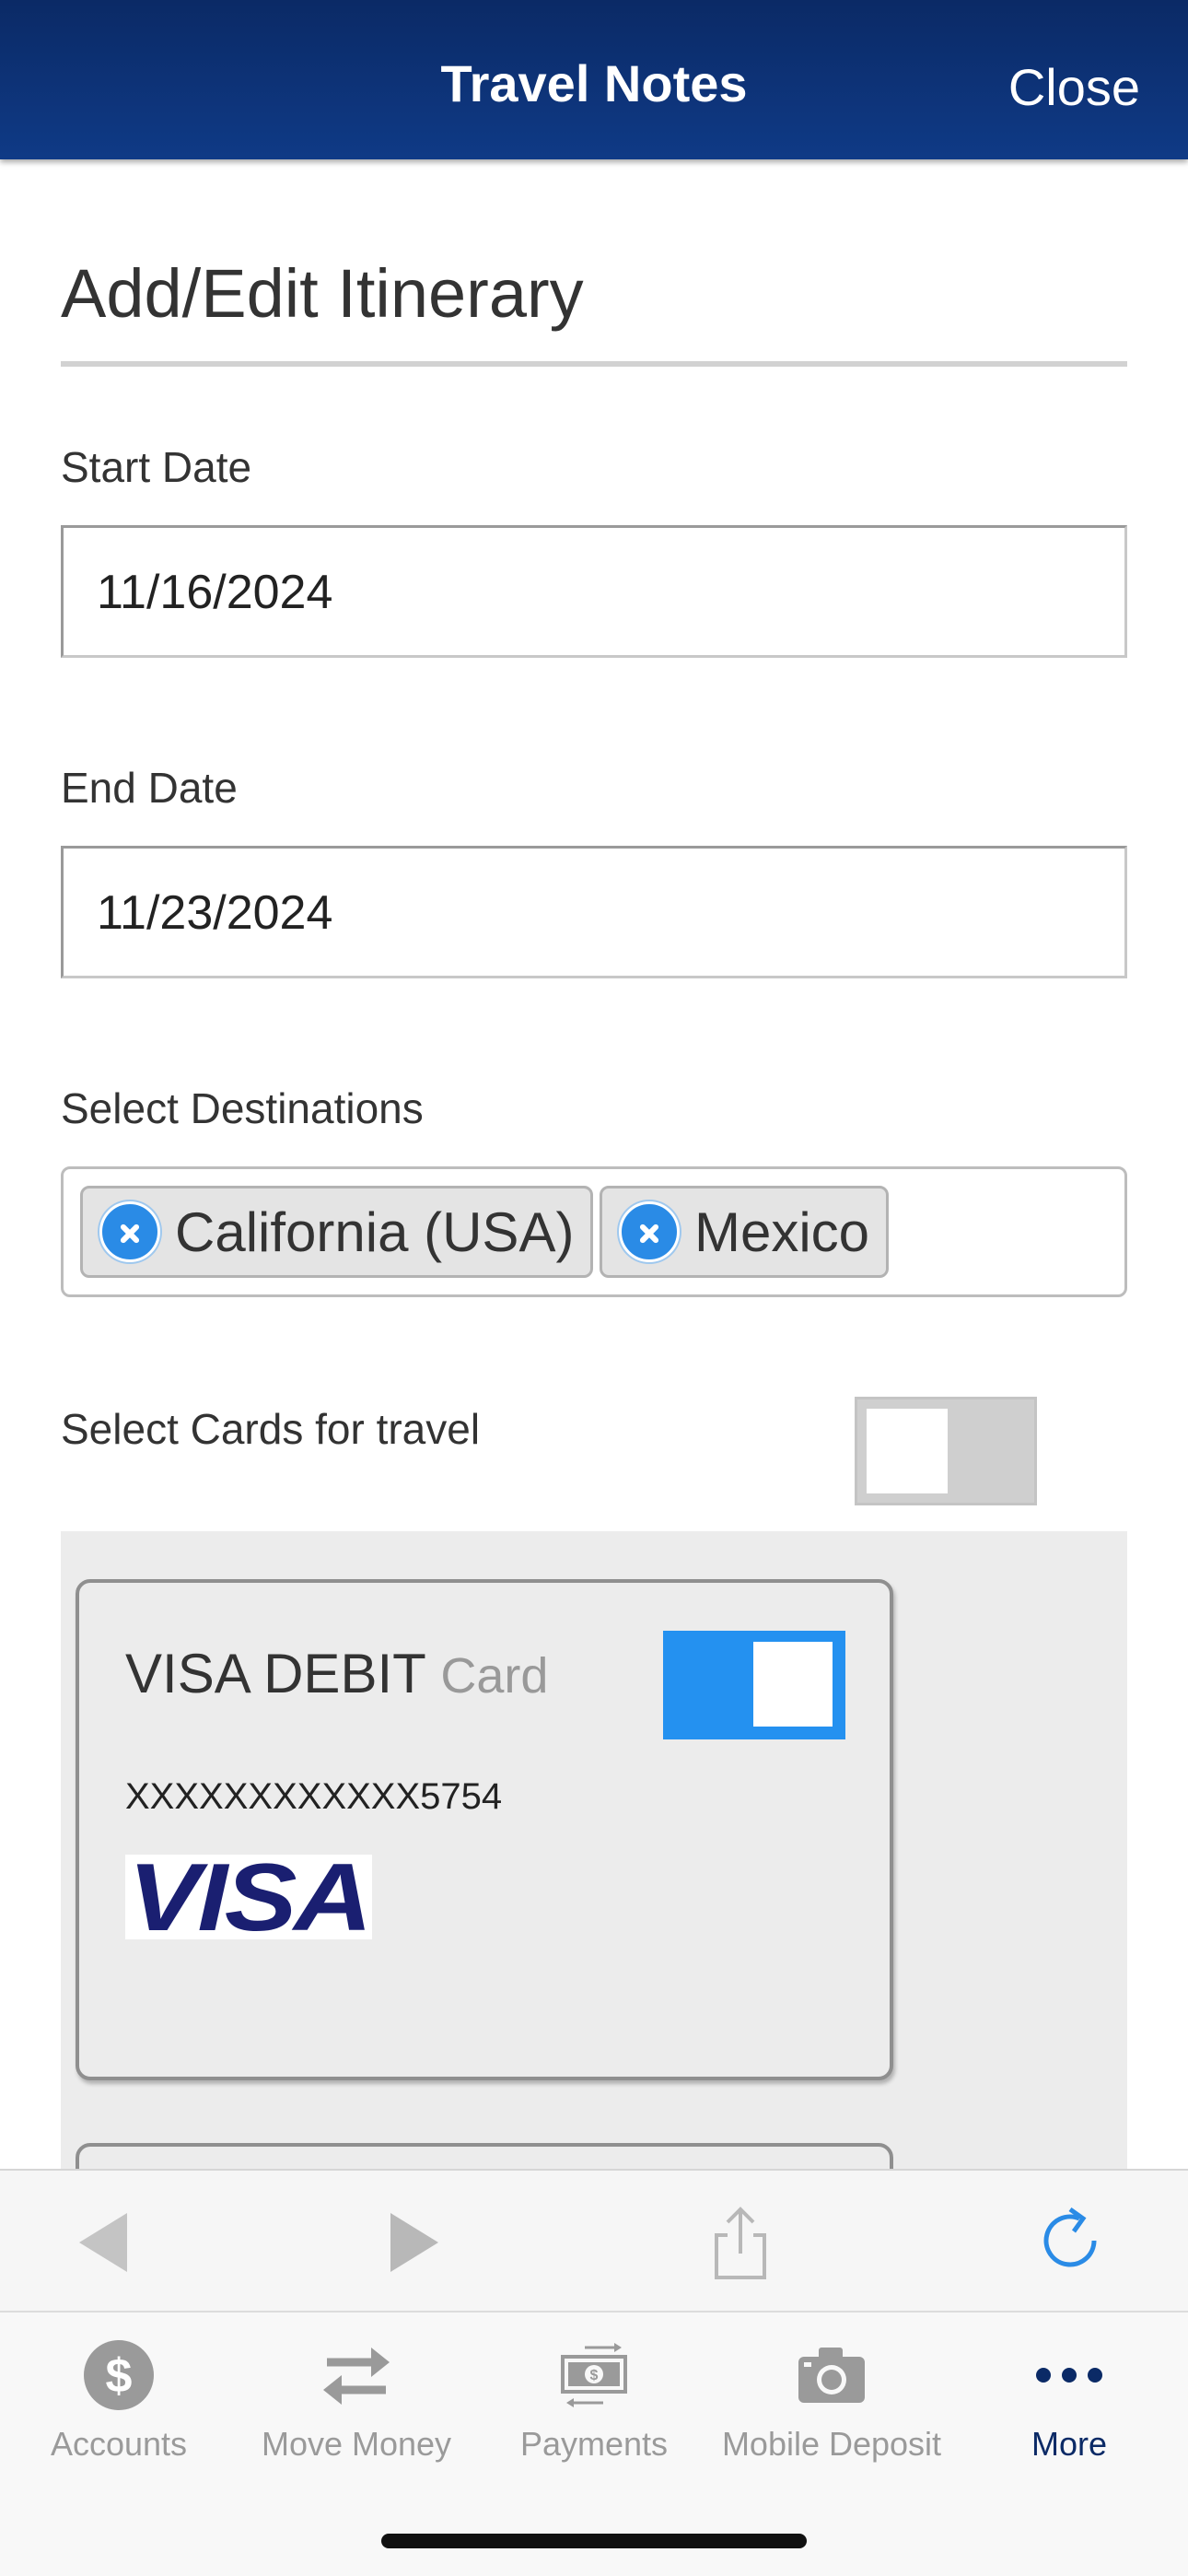 This screenshot has height=2576, width=1188. I want to click on home-indicator, so click(594, 2541).